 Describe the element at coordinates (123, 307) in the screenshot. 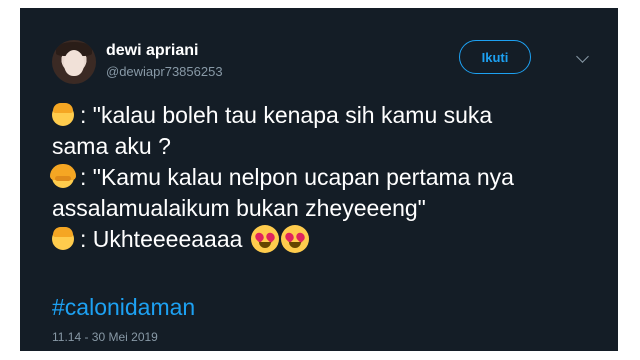

I see `hashtag-link: #calonidaman` at that location.